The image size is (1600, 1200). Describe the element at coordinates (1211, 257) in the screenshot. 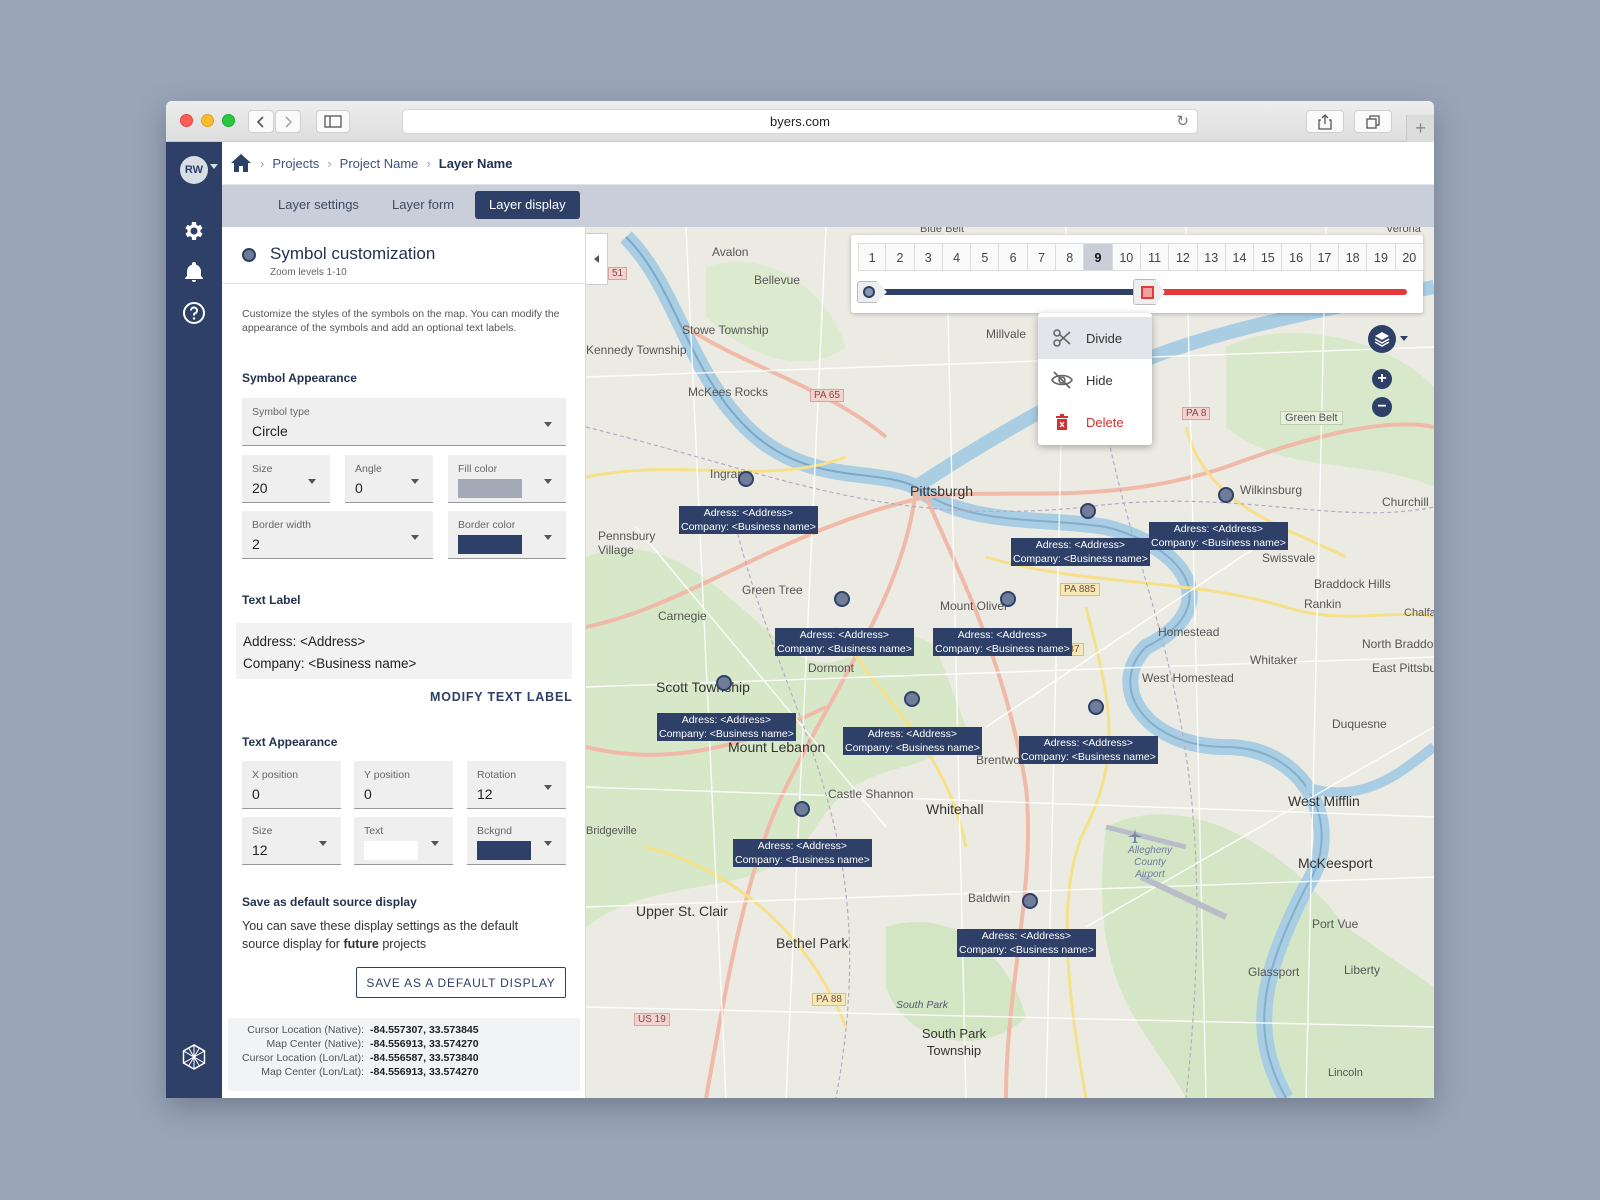

I see `zoom-level-13: 13` at that location.